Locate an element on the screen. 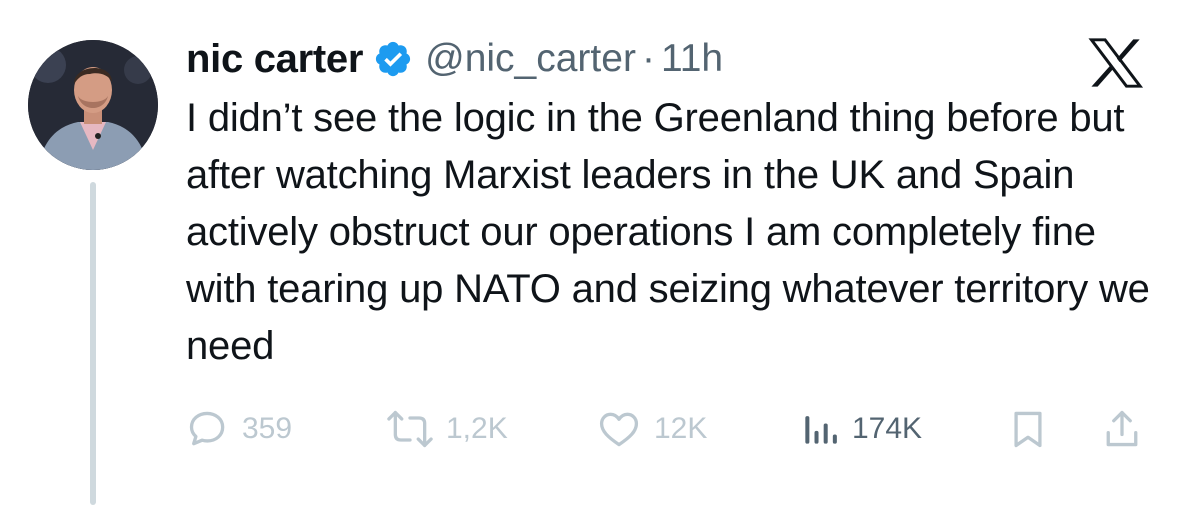  author-avatar is located at coordinates (93, 105).